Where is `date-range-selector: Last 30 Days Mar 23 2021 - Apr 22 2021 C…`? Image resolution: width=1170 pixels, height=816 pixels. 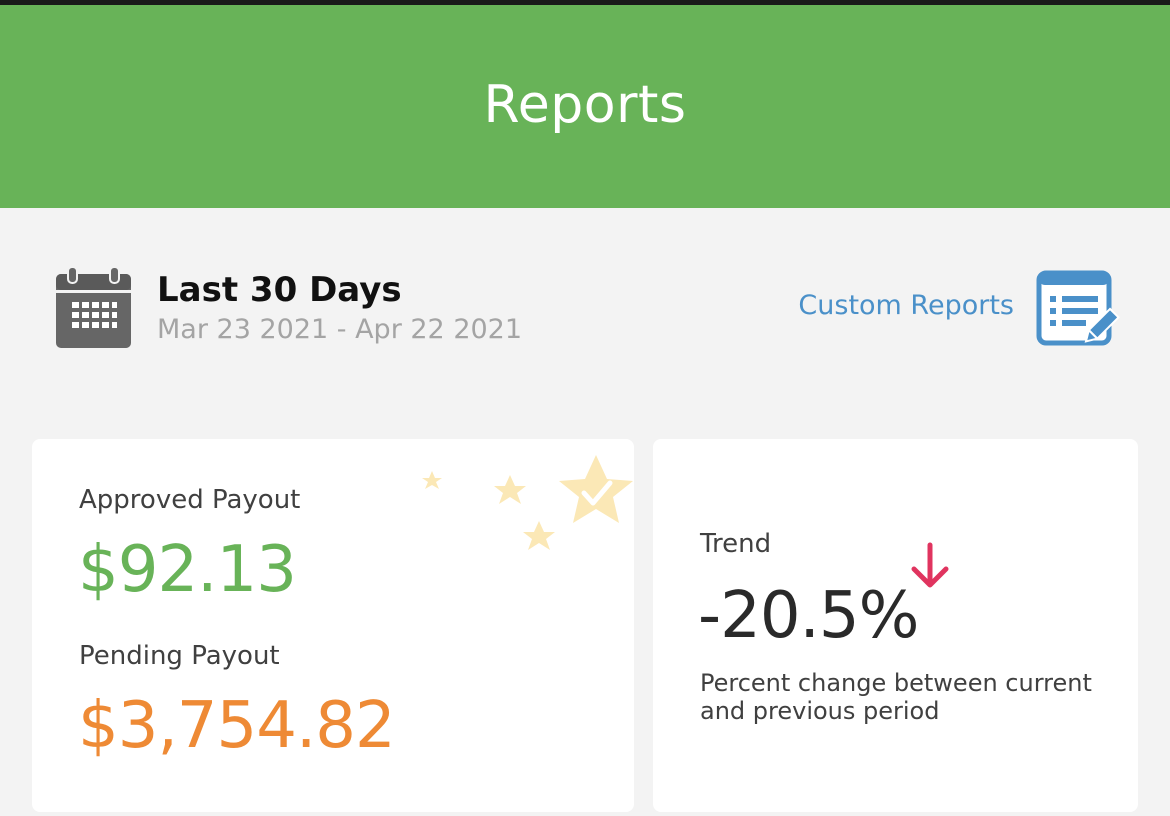
date-range-selector: Last 30 Days Mar 23 2021 - Apr 22 2021 C… is located at coordinates (585, 310).